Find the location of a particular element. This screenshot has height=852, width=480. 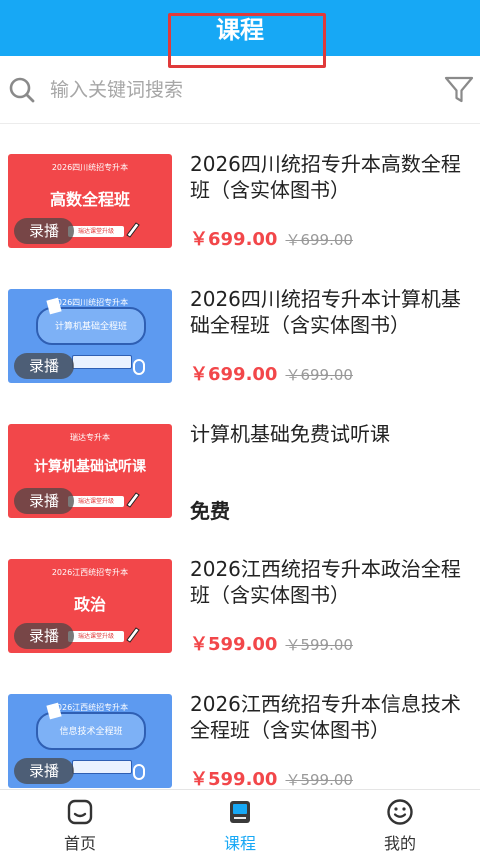

thumbnail-top-text: 2026江西统招专升本 is located at coordinates (90, 572).